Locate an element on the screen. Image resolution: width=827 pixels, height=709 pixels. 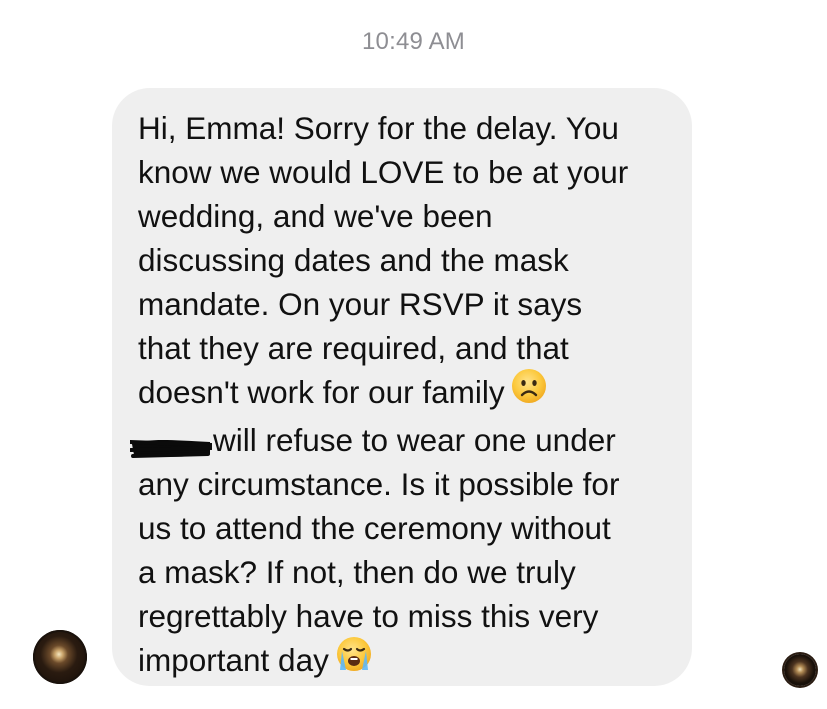
frowning-face-emoji-icon is located at coordinates (529, 391).